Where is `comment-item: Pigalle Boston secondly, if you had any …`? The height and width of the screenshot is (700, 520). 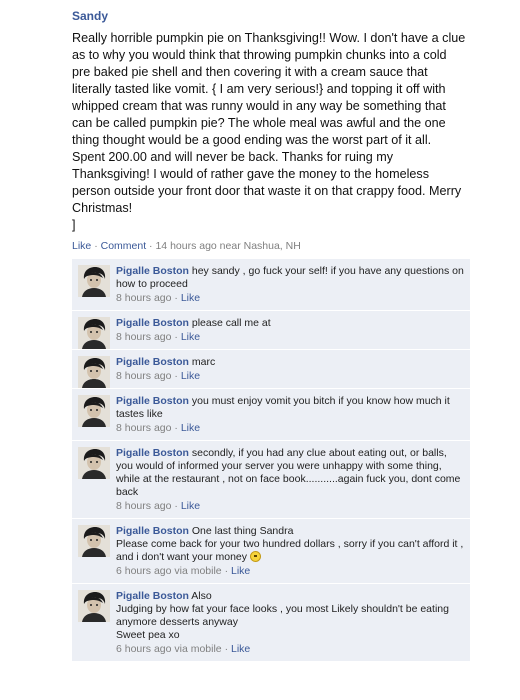
comment-item: Pigalle Boston secondly, if you had any … is located at coordinates (271, 480).